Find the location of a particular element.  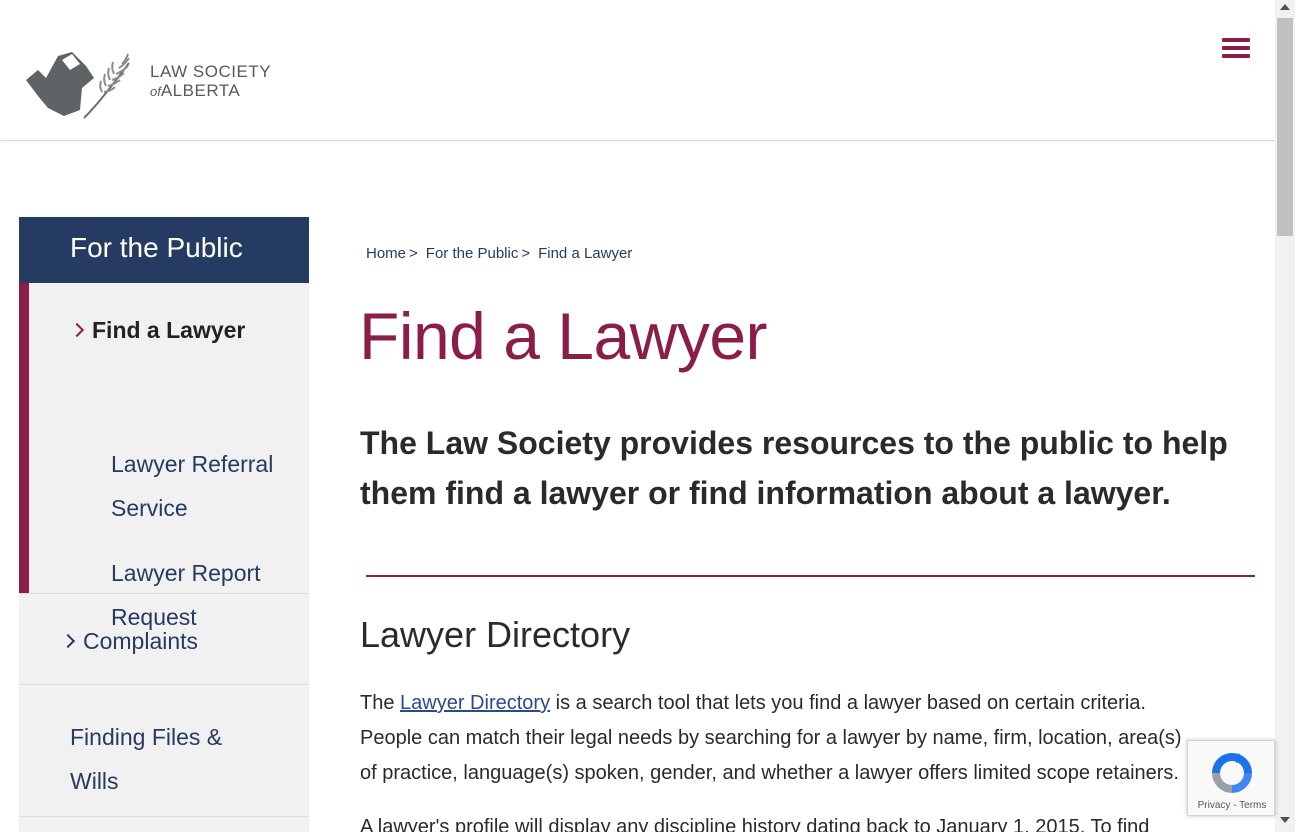

recaptcha-badge: Privacy - Terms is located at coordinates (1231, 778).